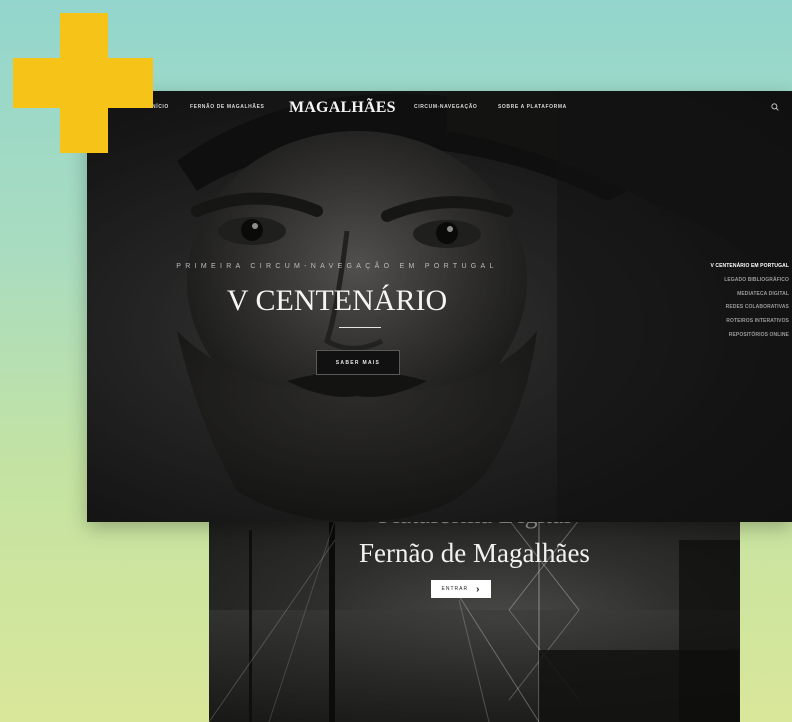 The image size is (792, 722). What do you see at coordinates (478, 589) in the screenshot?
I see `chevron-right-icon: ›` at bounding box center [478, 589].